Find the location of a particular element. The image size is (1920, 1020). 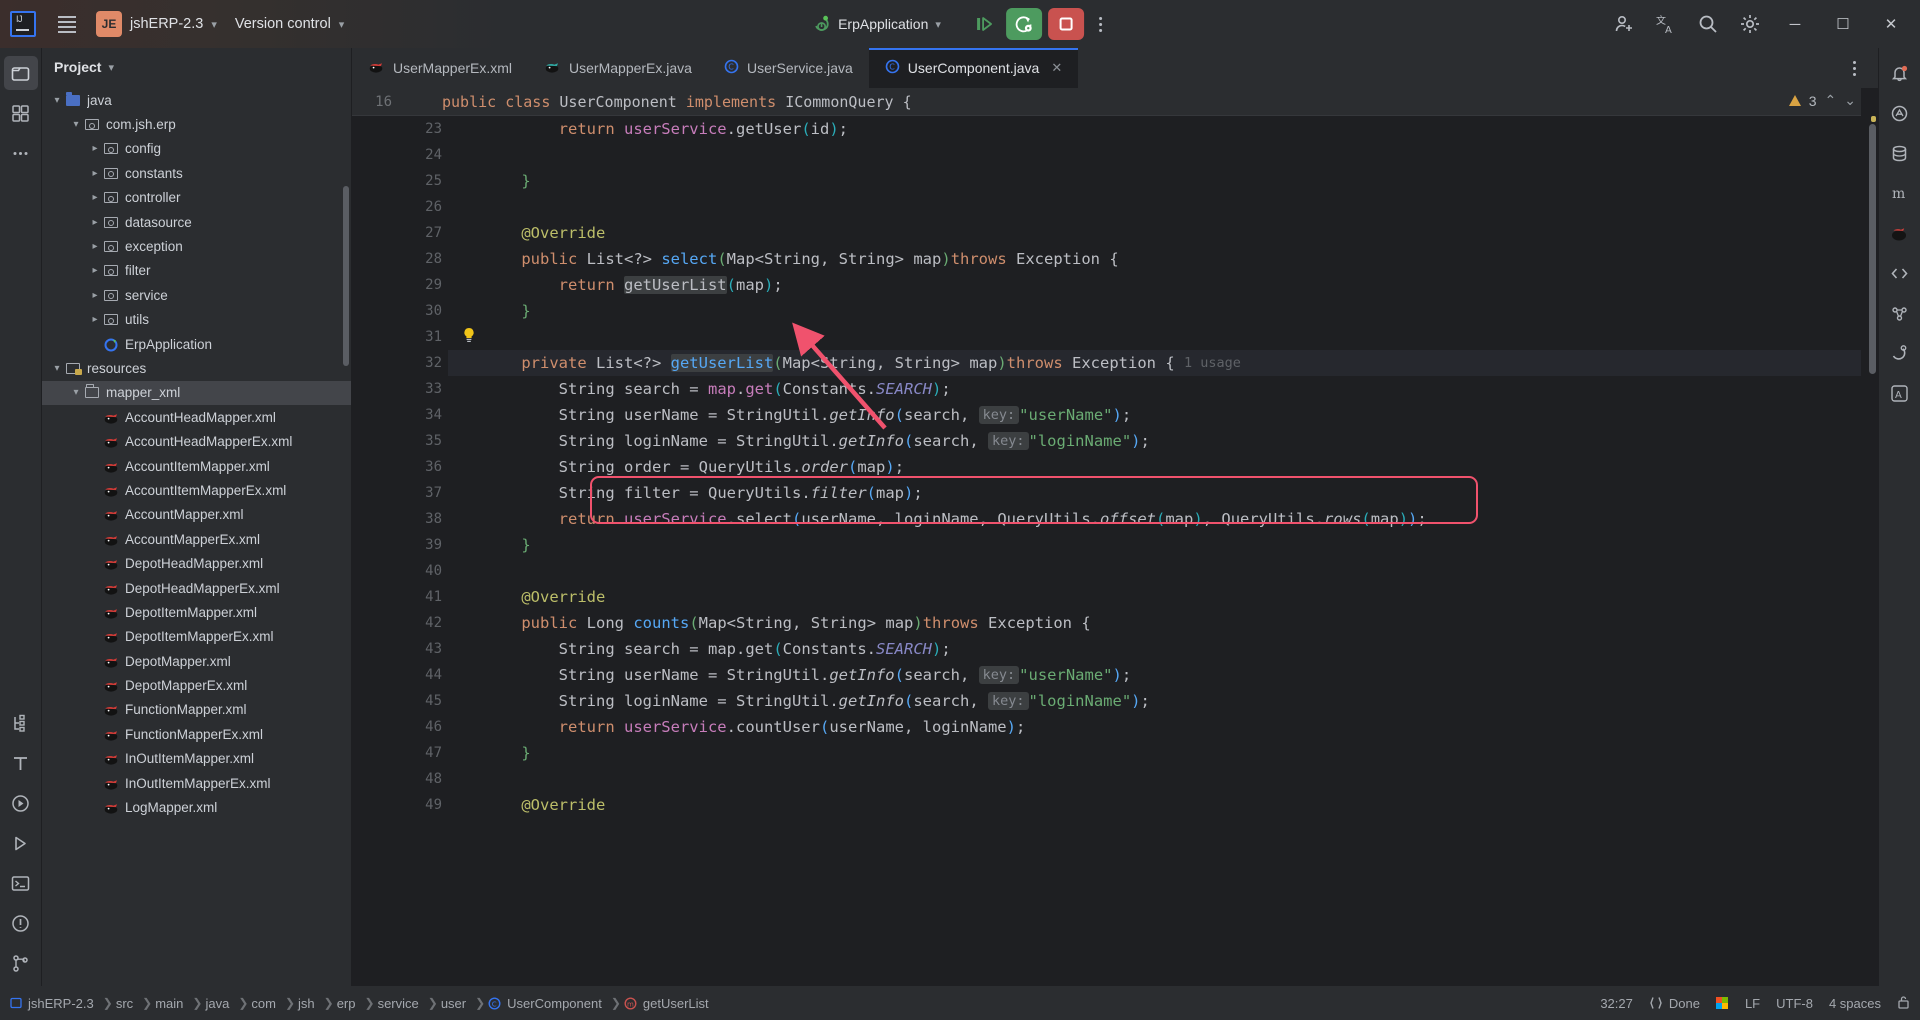

breadcrumb-item-jsh: jsh is located at coordinates (306, 1003).